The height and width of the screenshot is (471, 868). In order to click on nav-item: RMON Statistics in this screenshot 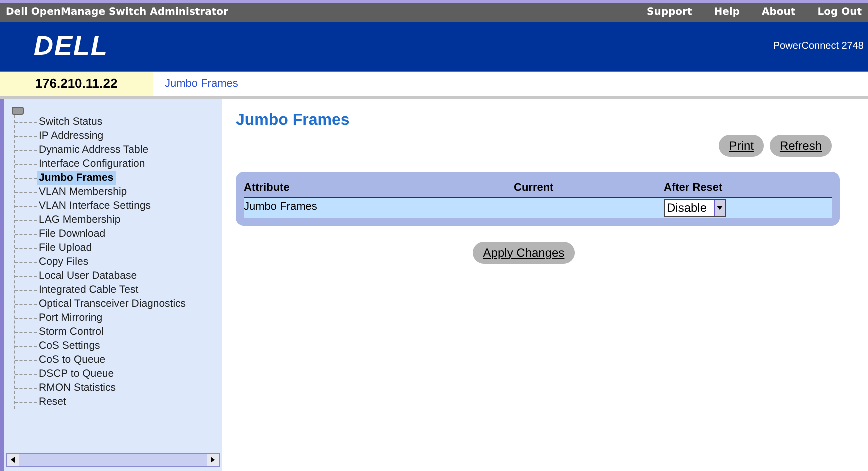, I will do `click(77, 388)`.